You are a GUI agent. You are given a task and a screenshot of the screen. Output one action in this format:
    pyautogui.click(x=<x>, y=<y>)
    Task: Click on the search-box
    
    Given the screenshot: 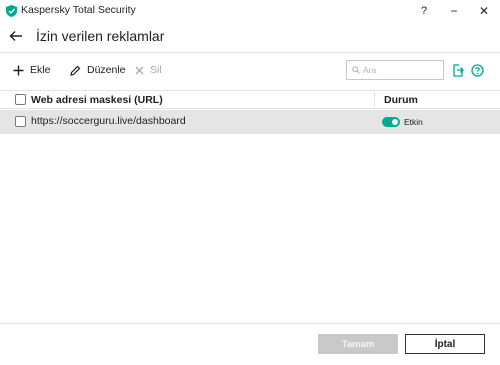 What is the action you would take?
    pyautogui.click(x=395, y=70)
    